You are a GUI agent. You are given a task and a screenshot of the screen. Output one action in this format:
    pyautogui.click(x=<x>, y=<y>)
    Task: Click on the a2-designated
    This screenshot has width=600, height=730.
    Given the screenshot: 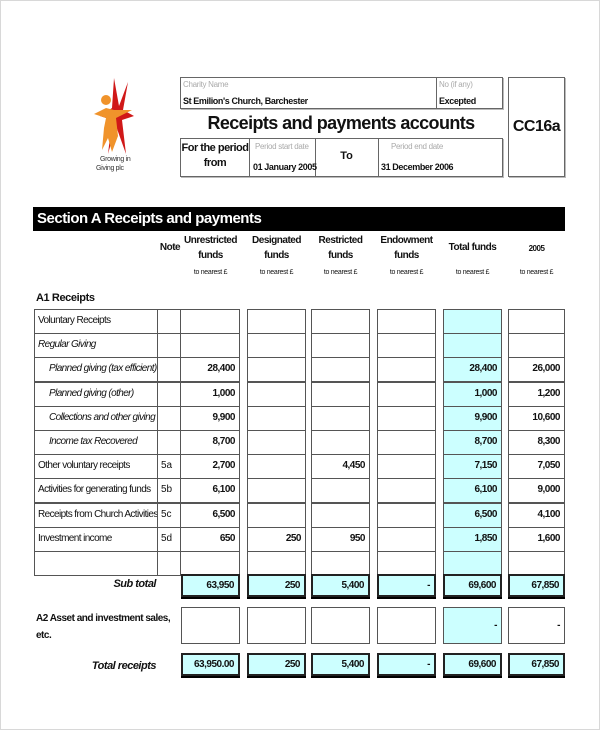 What is the action you would take?
    pyautogui.click(x=276, y=625)
    